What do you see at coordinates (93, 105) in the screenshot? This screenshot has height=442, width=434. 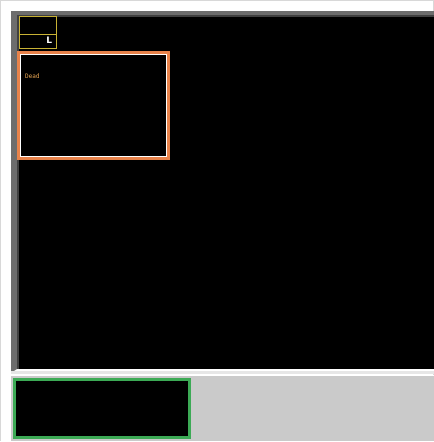 I see `info-panel: Dead` at bounding box center [93, 105].